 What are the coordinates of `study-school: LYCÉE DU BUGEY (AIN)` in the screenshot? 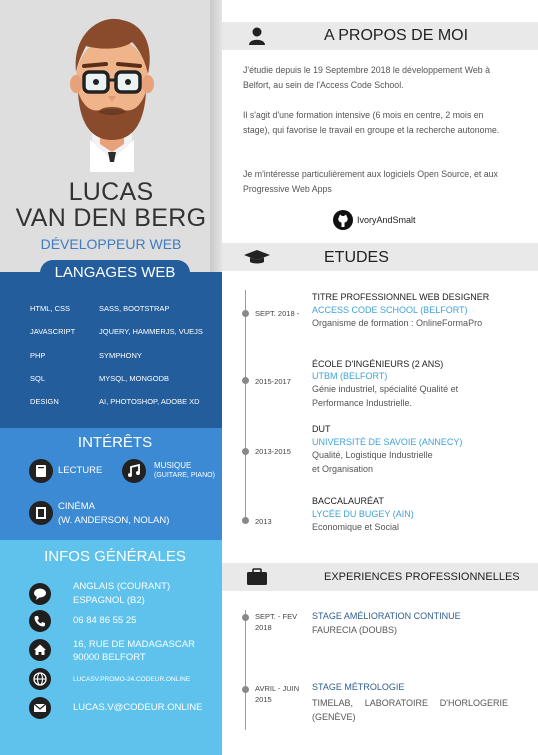 It's located at (363, 514).